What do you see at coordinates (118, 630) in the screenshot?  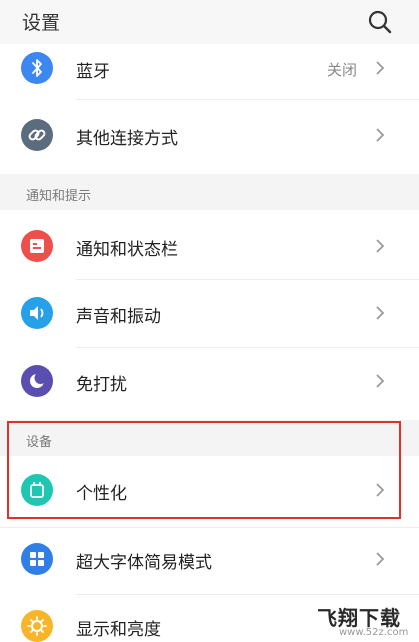 I see `row-label: 显示和亮度` at bounding box center [118, 630].